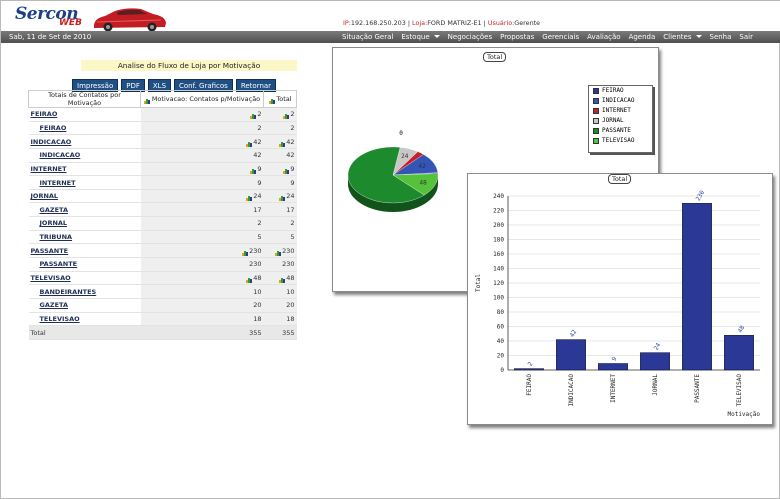  Describe the element at coordinates (52, 16) in the screenshot. I see `sercon-logo: Sercon WEB` at that location.